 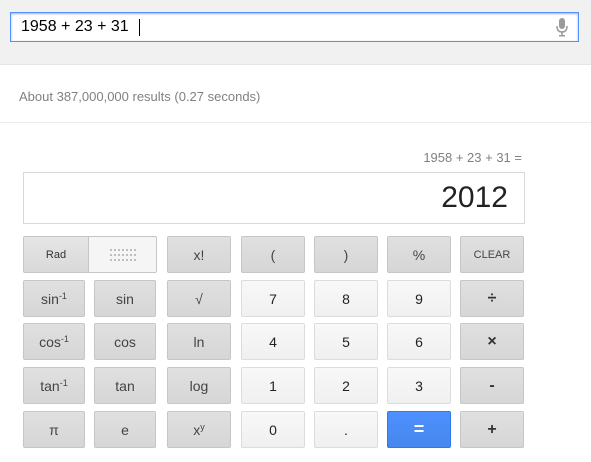 What do you see at coordinates (492, 254) in the screenshot?
I see `clear-button: CLEAR` at bounding box center [492, 254].